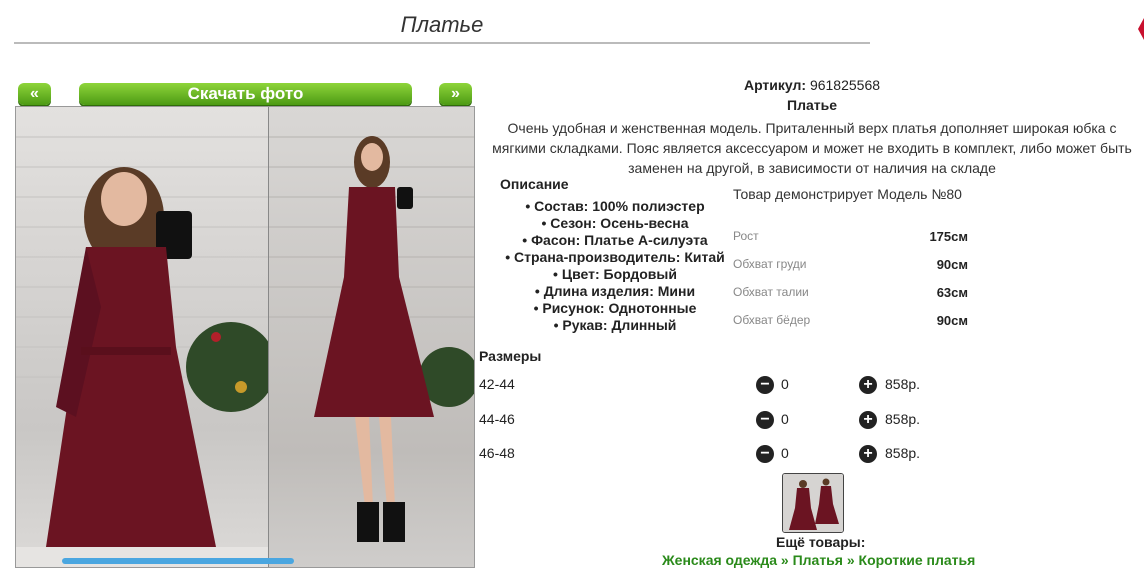 The height and width of the screenshot is (568, 1144). I want to click on model-full-image, so click(371, 339).